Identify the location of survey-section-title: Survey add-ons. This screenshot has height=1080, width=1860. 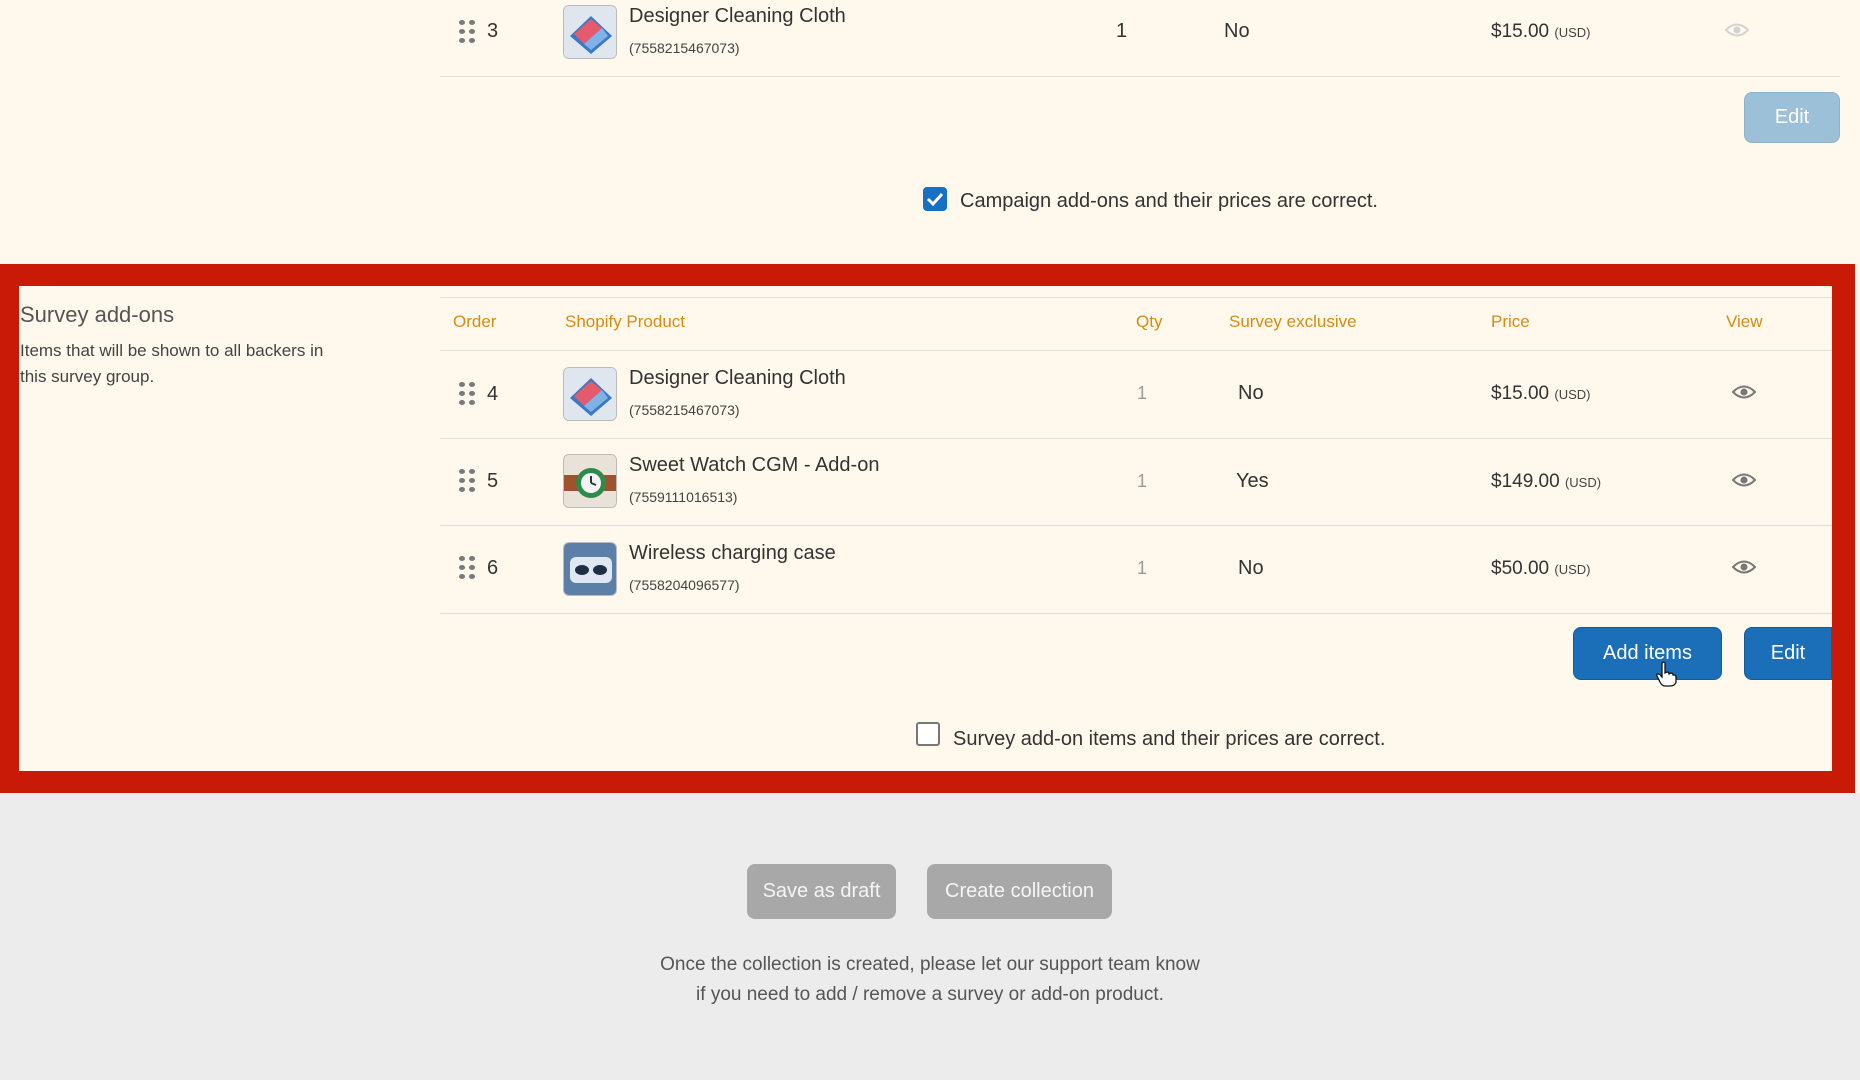
(97, 314).